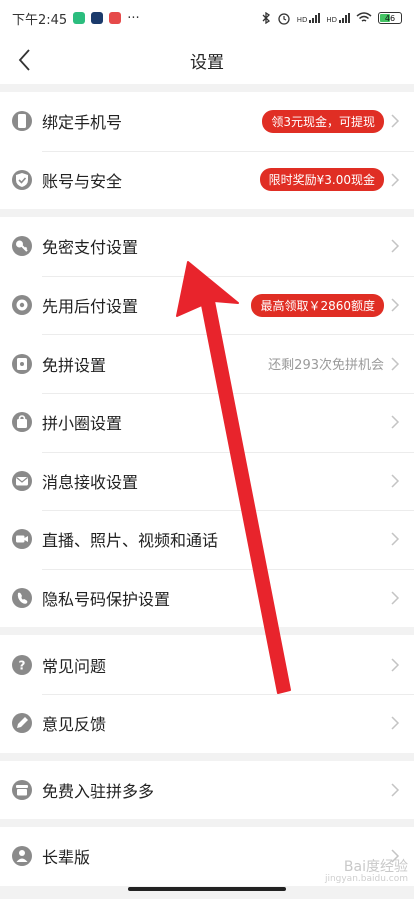 This screenshot has width=414, height=899. I want to click on store-icon, so click(22, 789).